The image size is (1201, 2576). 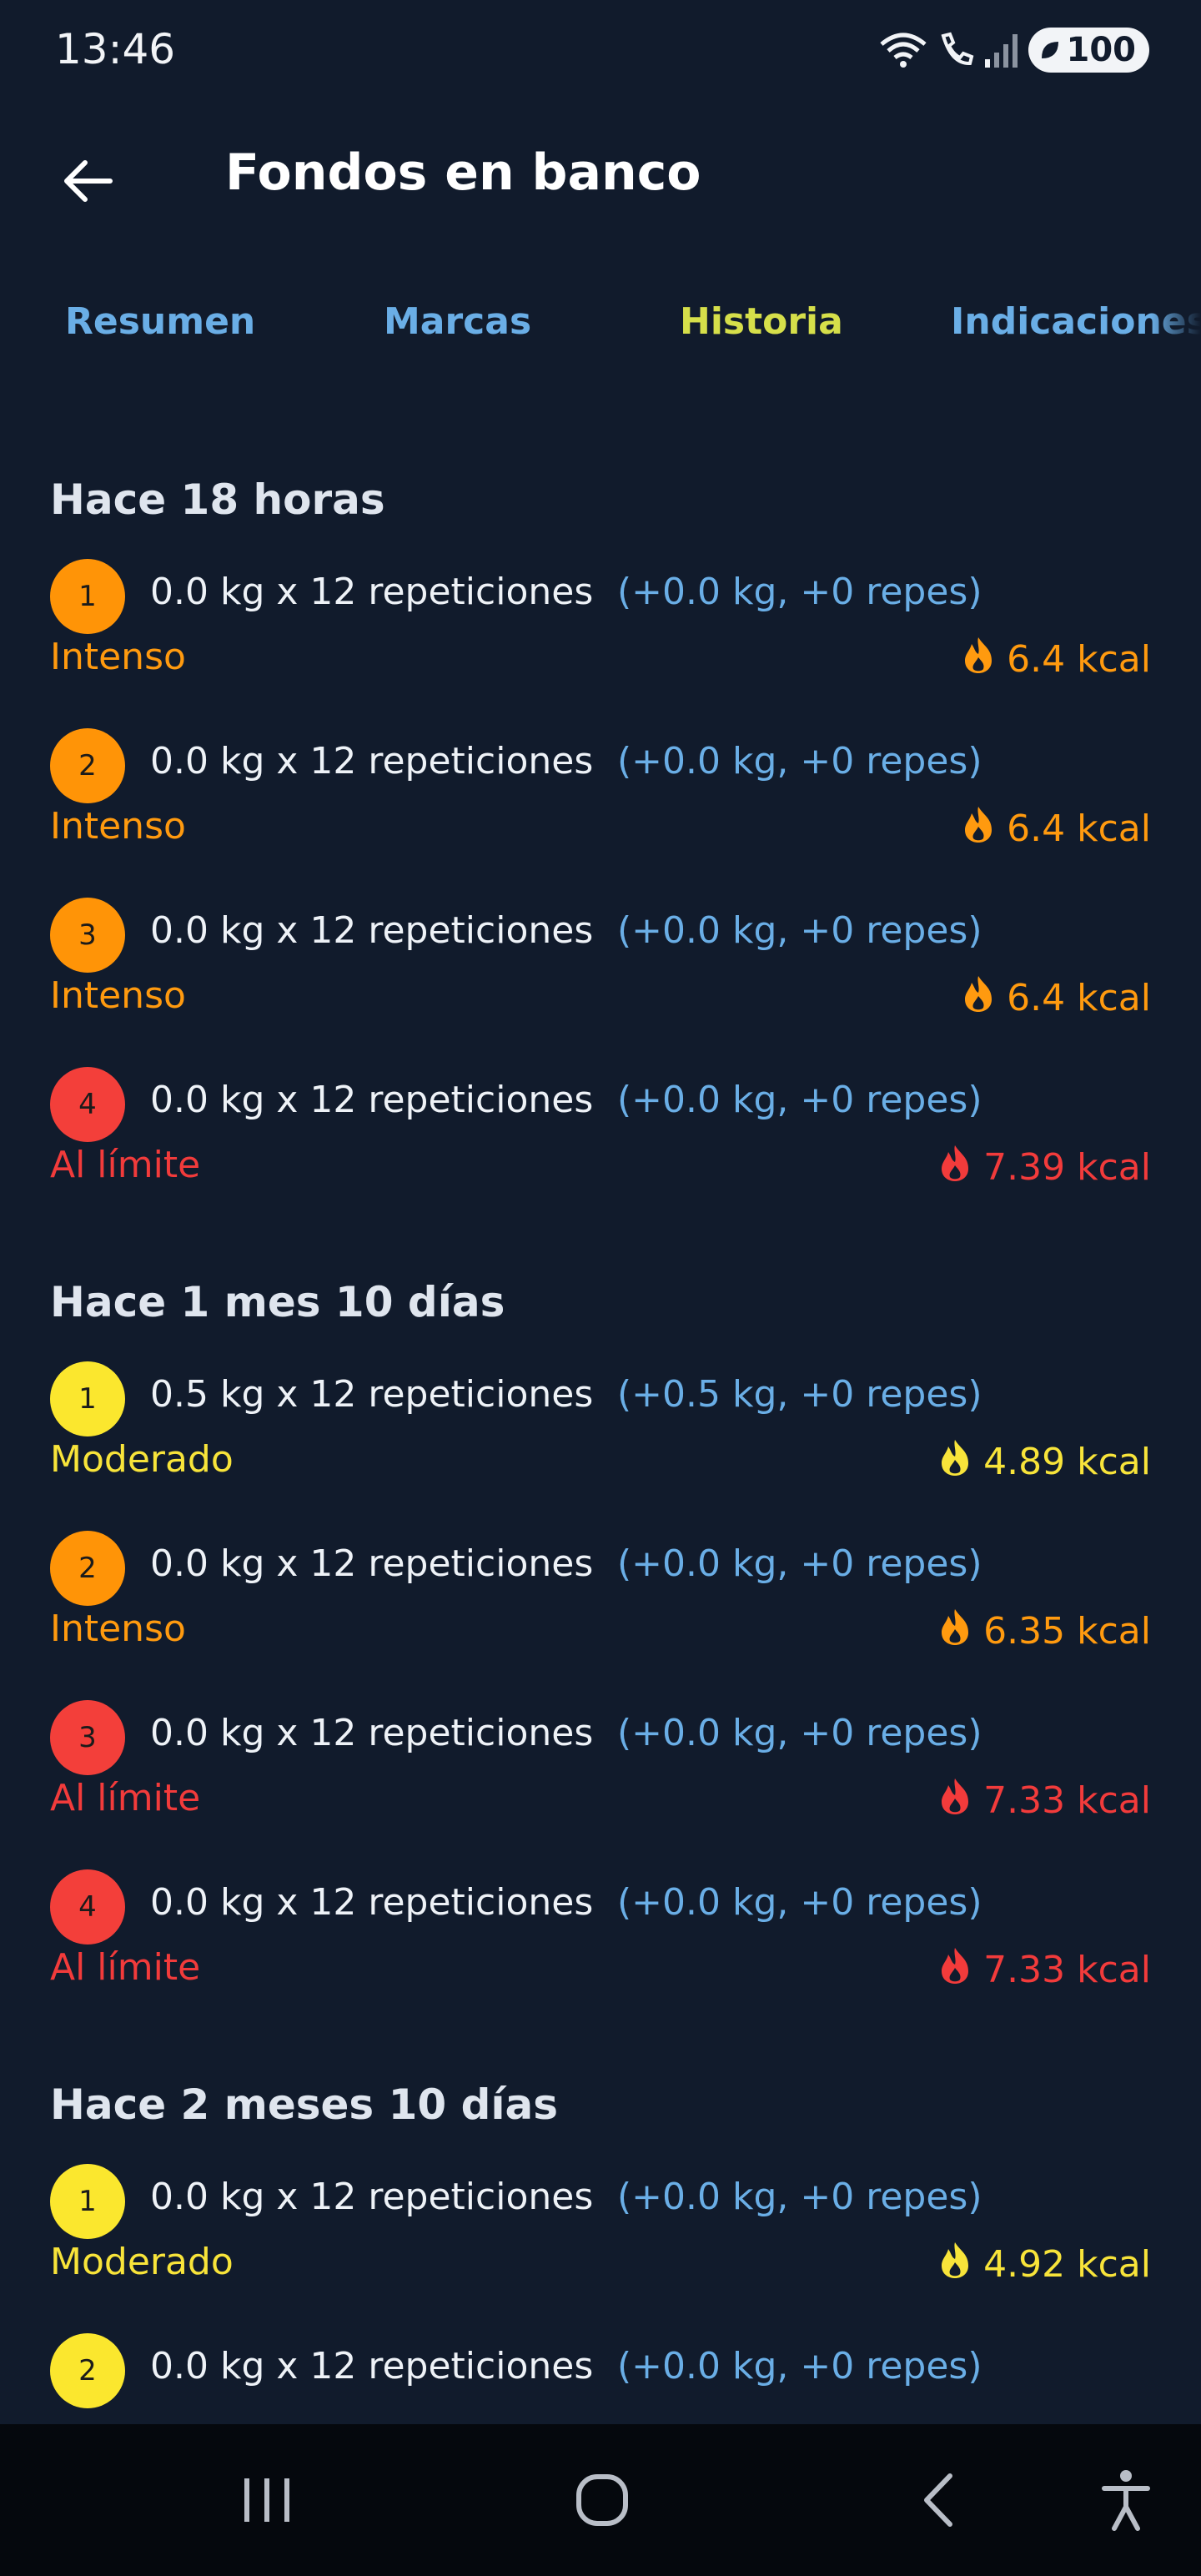 I want to click on tab-bar: Resumen Marcas Historia Indicaciones, so click(x=601, y=333).